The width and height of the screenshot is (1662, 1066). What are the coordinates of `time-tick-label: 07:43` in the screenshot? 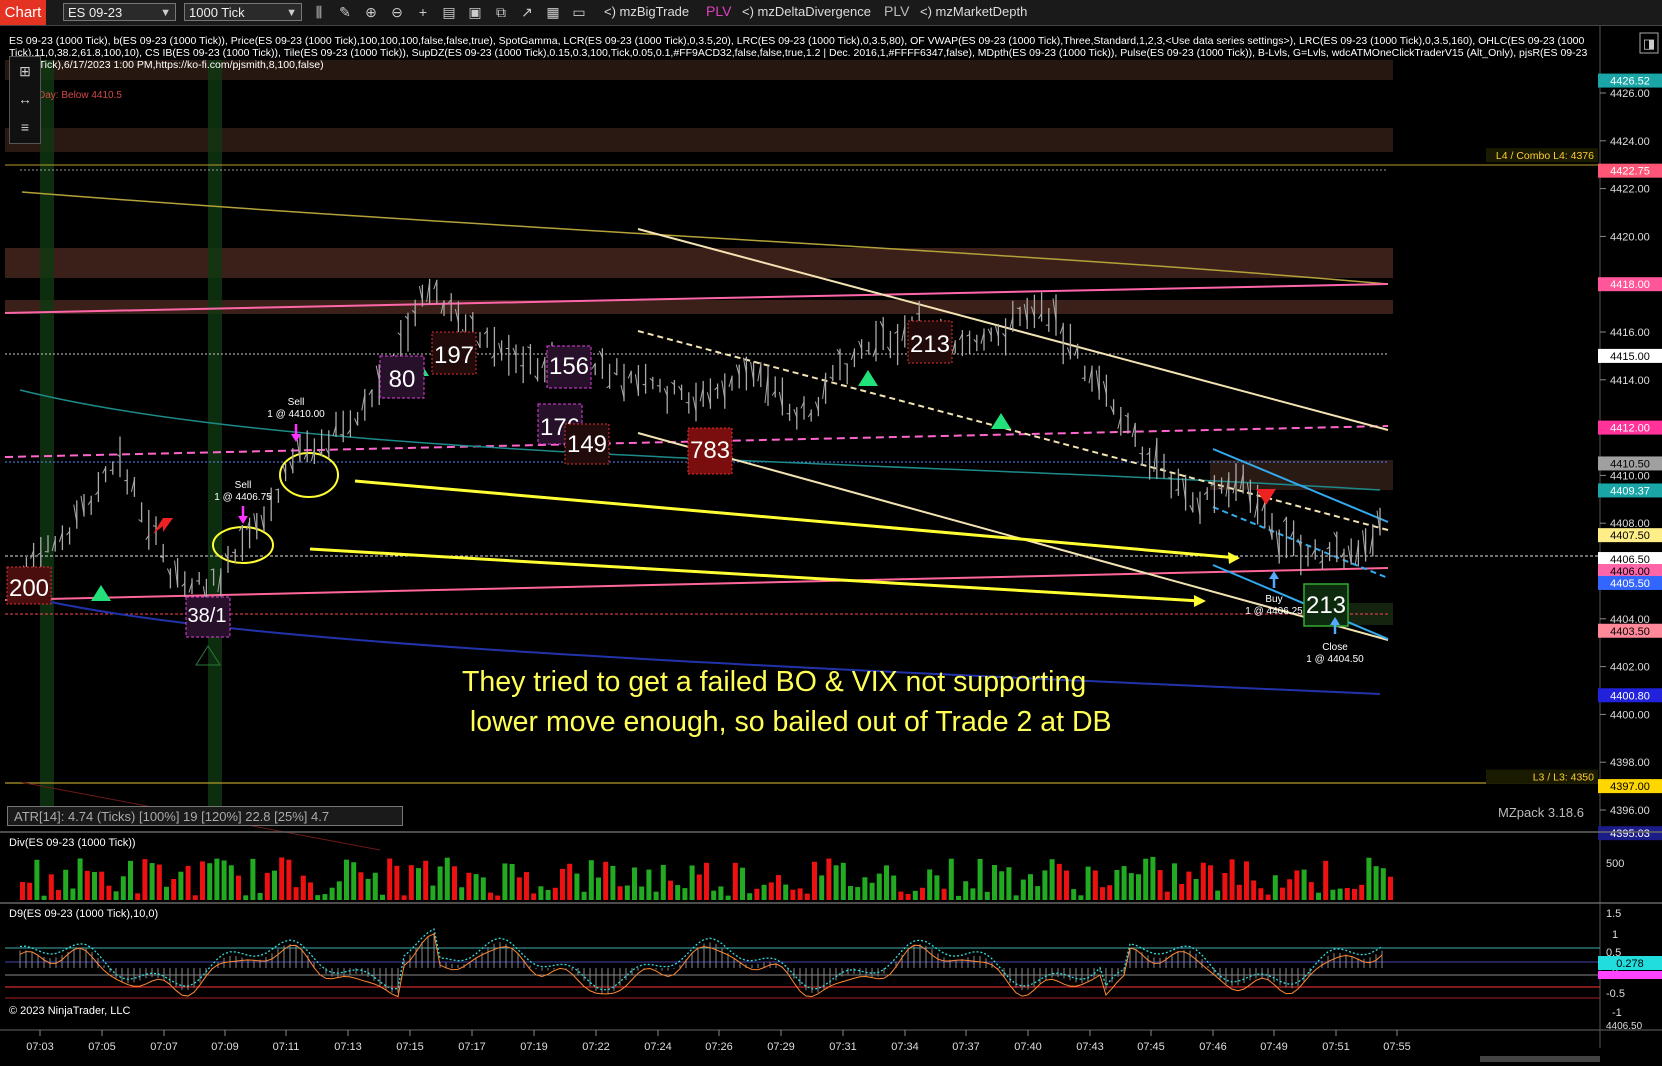 It's located at (1090, 1047).